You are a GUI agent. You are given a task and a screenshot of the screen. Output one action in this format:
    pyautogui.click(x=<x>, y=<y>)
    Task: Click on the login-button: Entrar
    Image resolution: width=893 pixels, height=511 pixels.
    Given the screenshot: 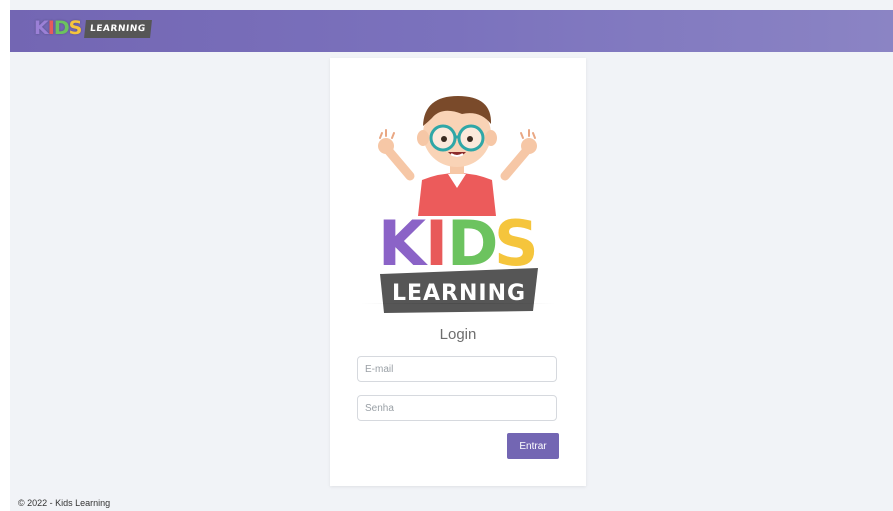 What is the action you would take?
    pyautogui.click(x=533, y=446)
    